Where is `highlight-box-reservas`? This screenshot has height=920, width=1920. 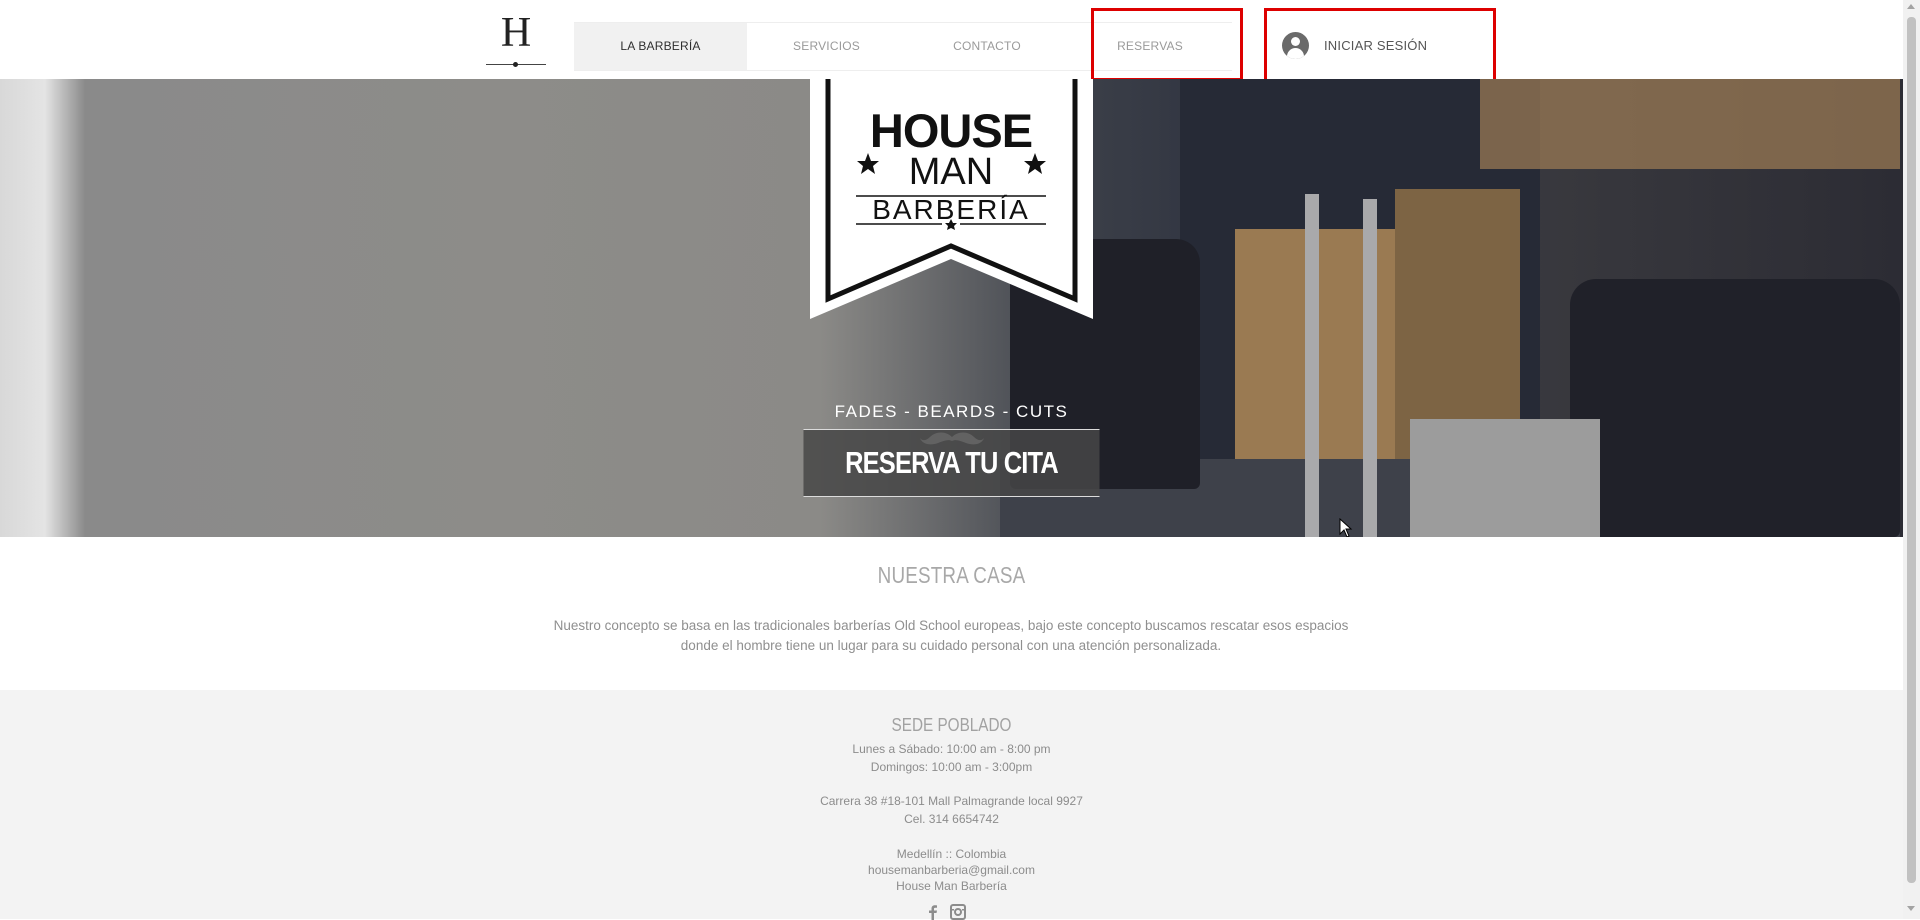
highlight-box-reservas is located at coordinates (1167, 44).